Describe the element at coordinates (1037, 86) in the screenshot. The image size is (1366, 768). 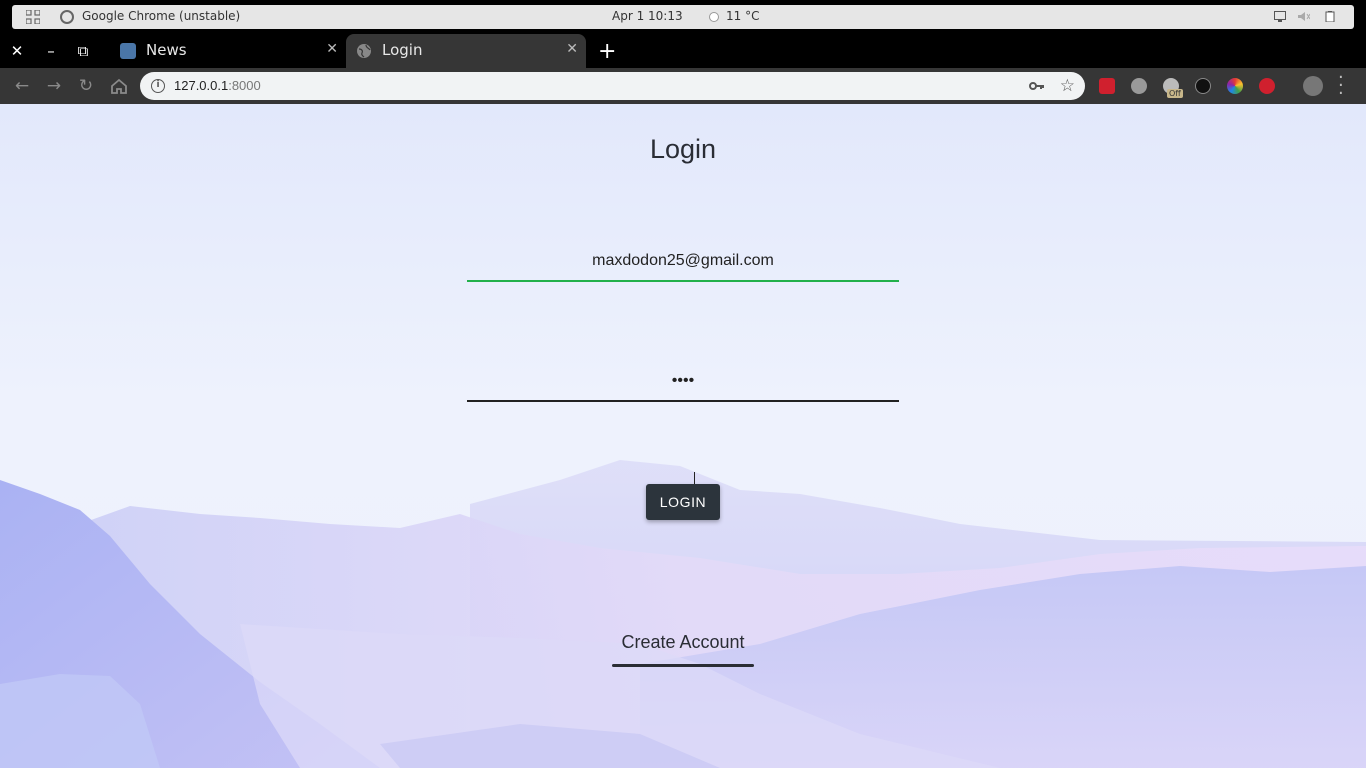
I see `key-icon` at that location.